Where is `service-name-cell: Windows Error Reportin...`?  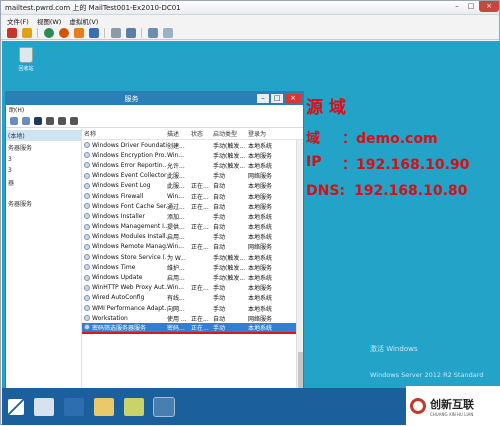 service-name-cell: Windows Error Reportin... is located at coordinates (124, 165).